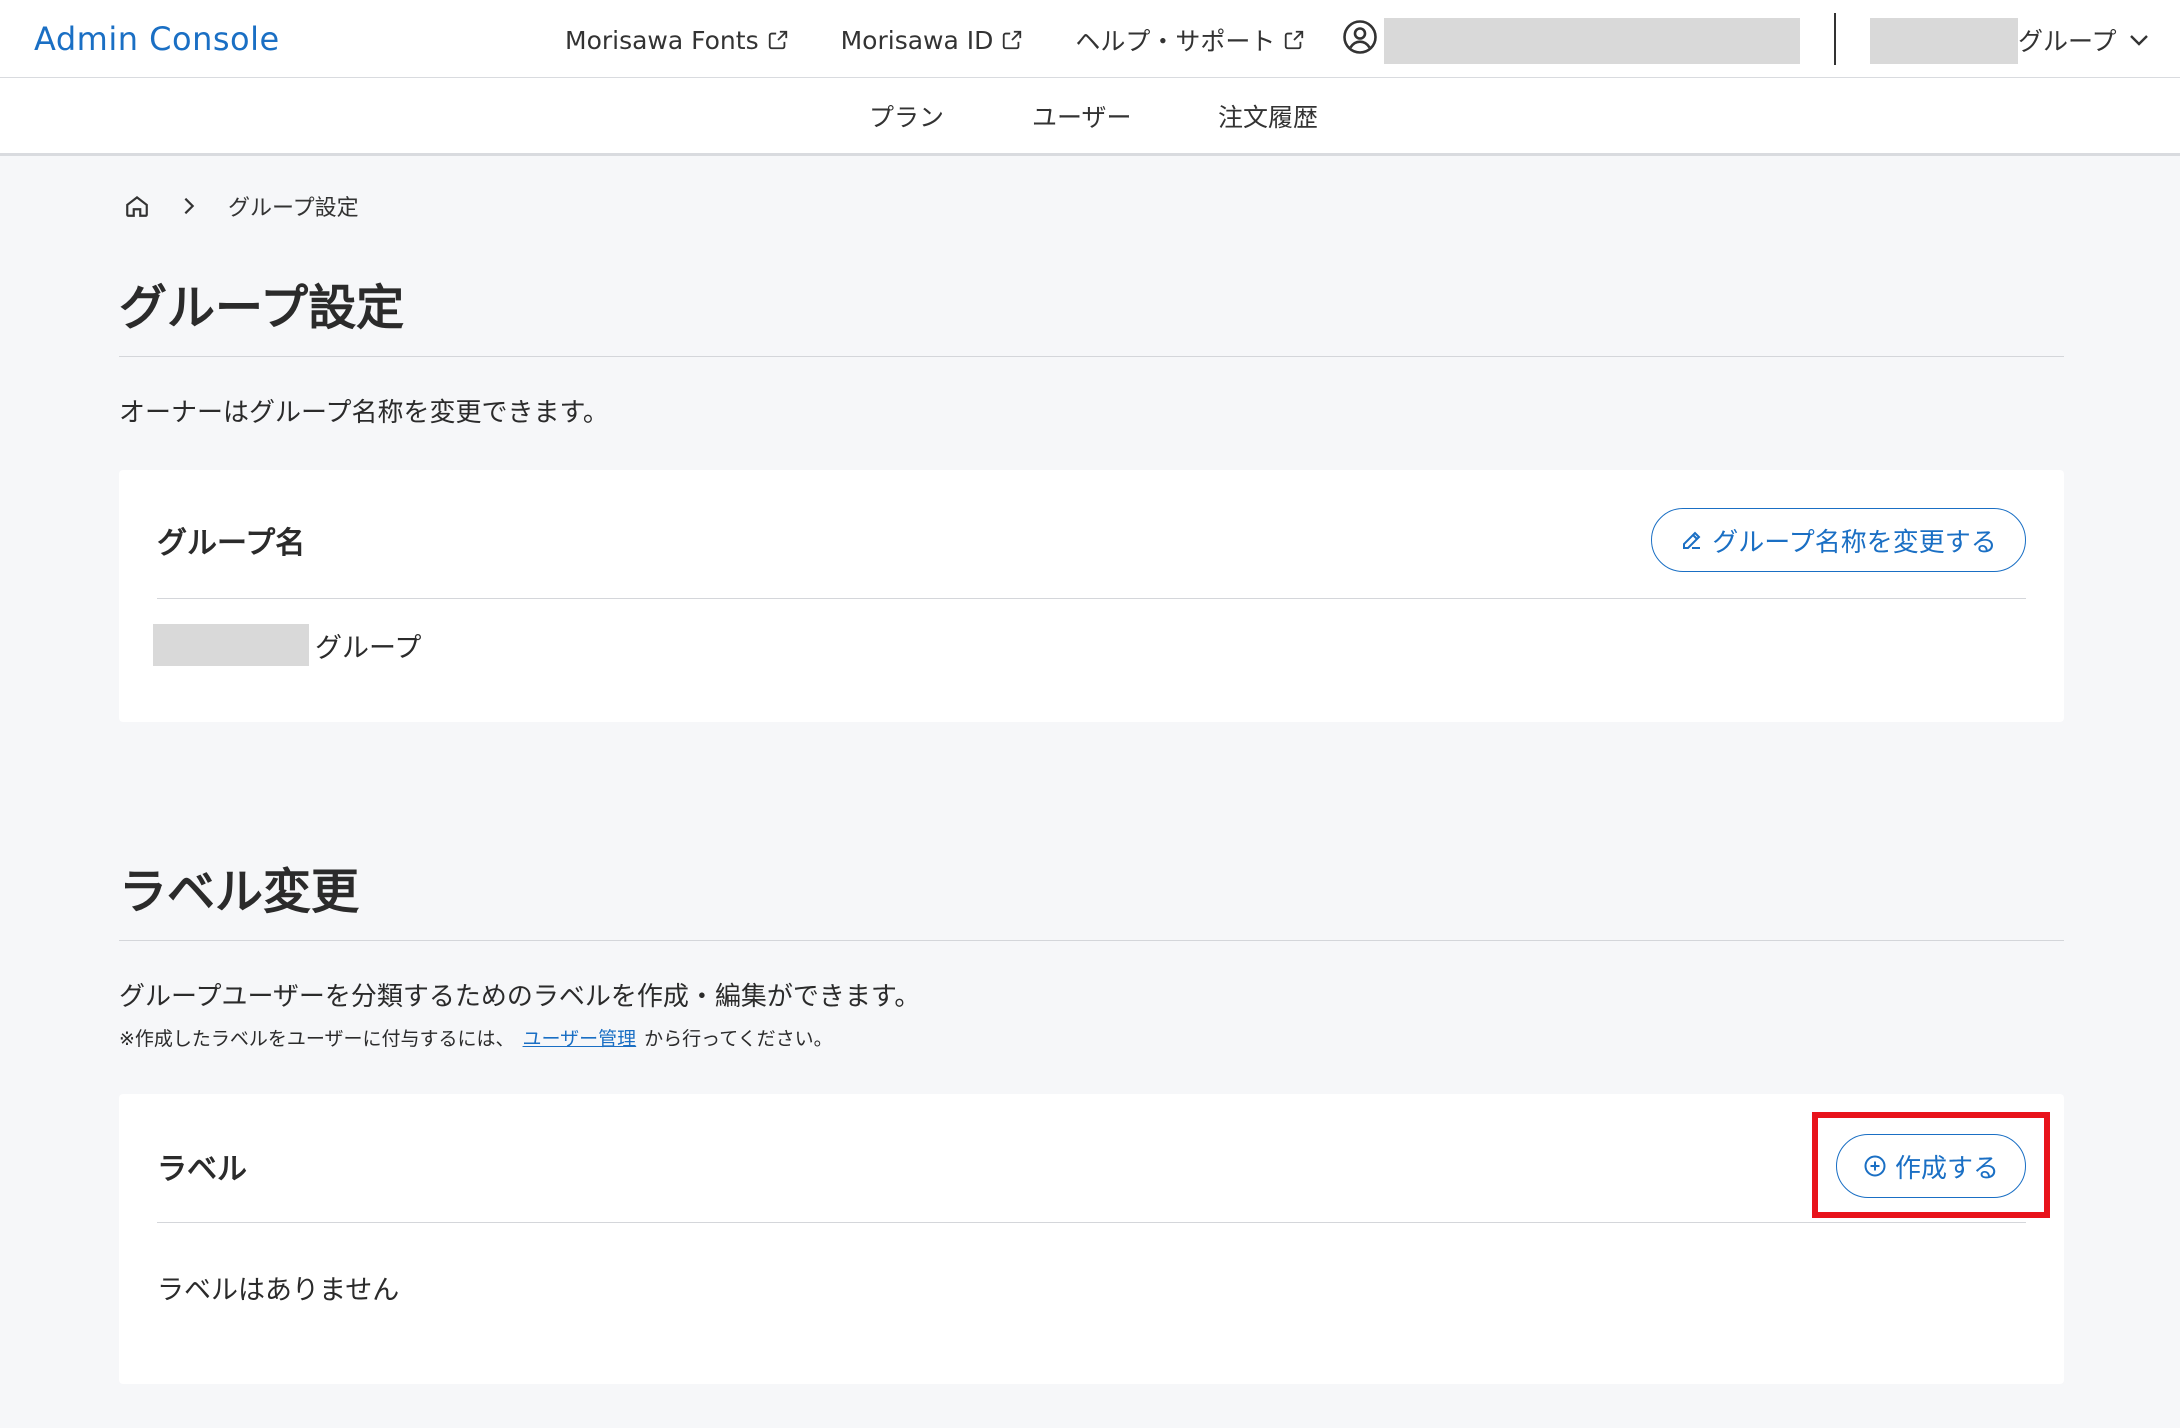 This screenshot has width=2180, height=1428. What do you see at coordinates (157, 39) in the screenshot?
I see `app-logo: Admin Console` at bounding box center [157, 39].